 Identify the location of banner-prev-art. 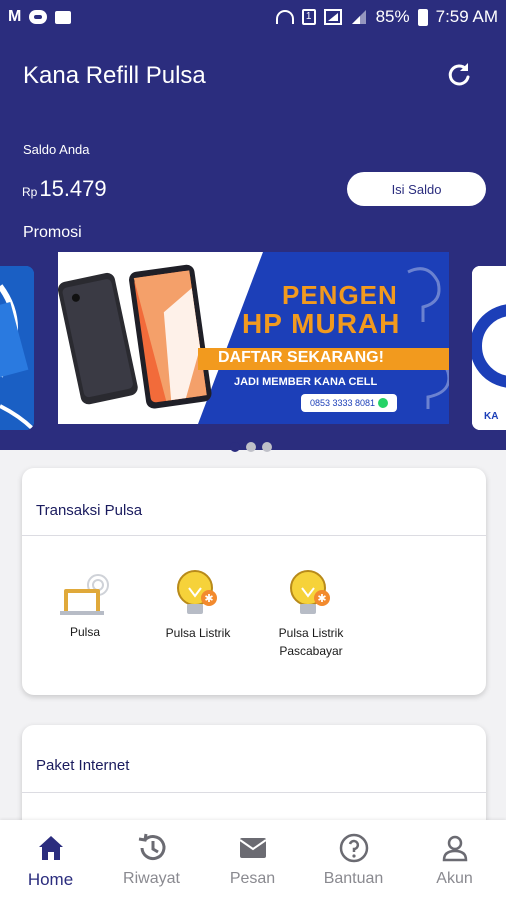
(17, 348).